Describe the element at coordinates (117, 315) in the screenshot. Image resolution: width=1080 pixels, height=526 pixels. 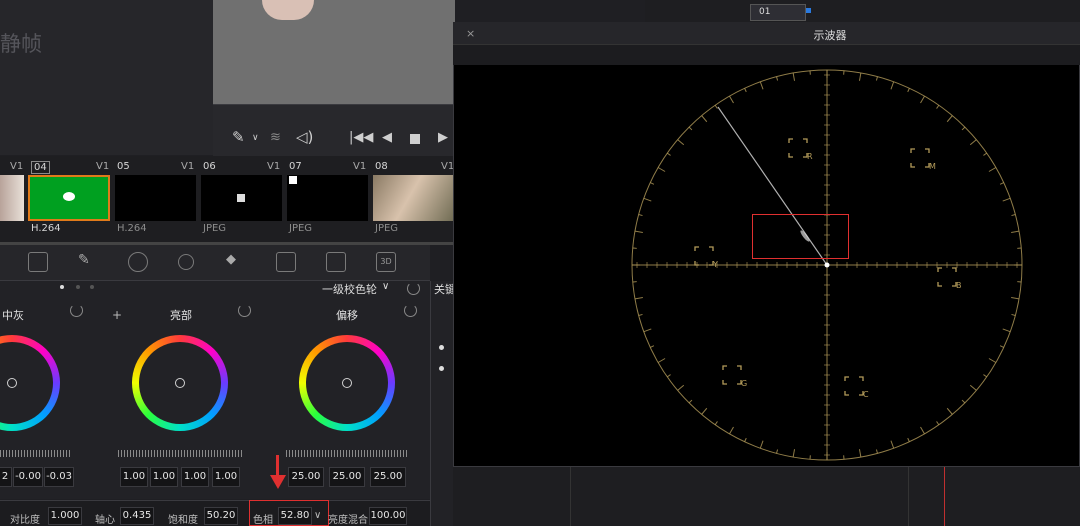
I see `crosshair-icon: +` at that location.